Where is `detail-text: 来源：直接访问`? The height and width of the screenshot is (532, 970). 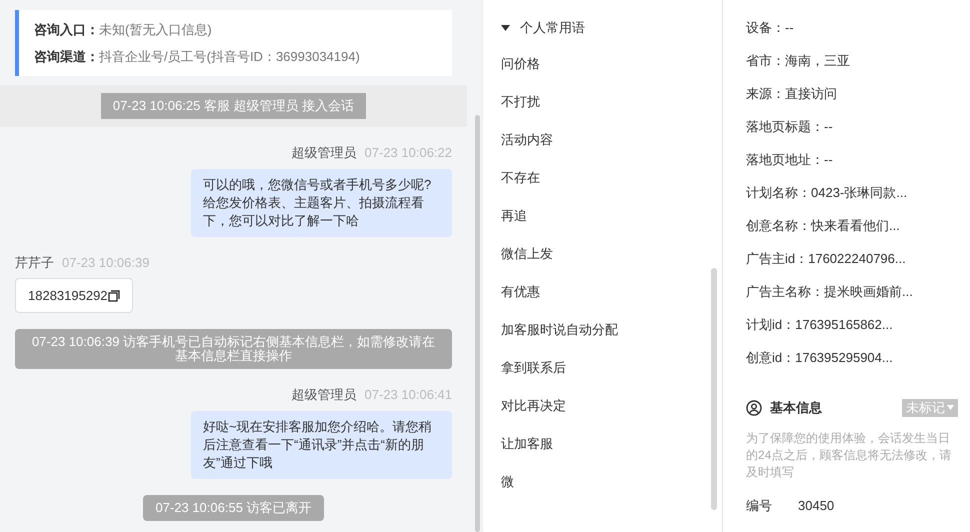 detail-text: 来源：直接访问 is located at coordinates (791, 94).